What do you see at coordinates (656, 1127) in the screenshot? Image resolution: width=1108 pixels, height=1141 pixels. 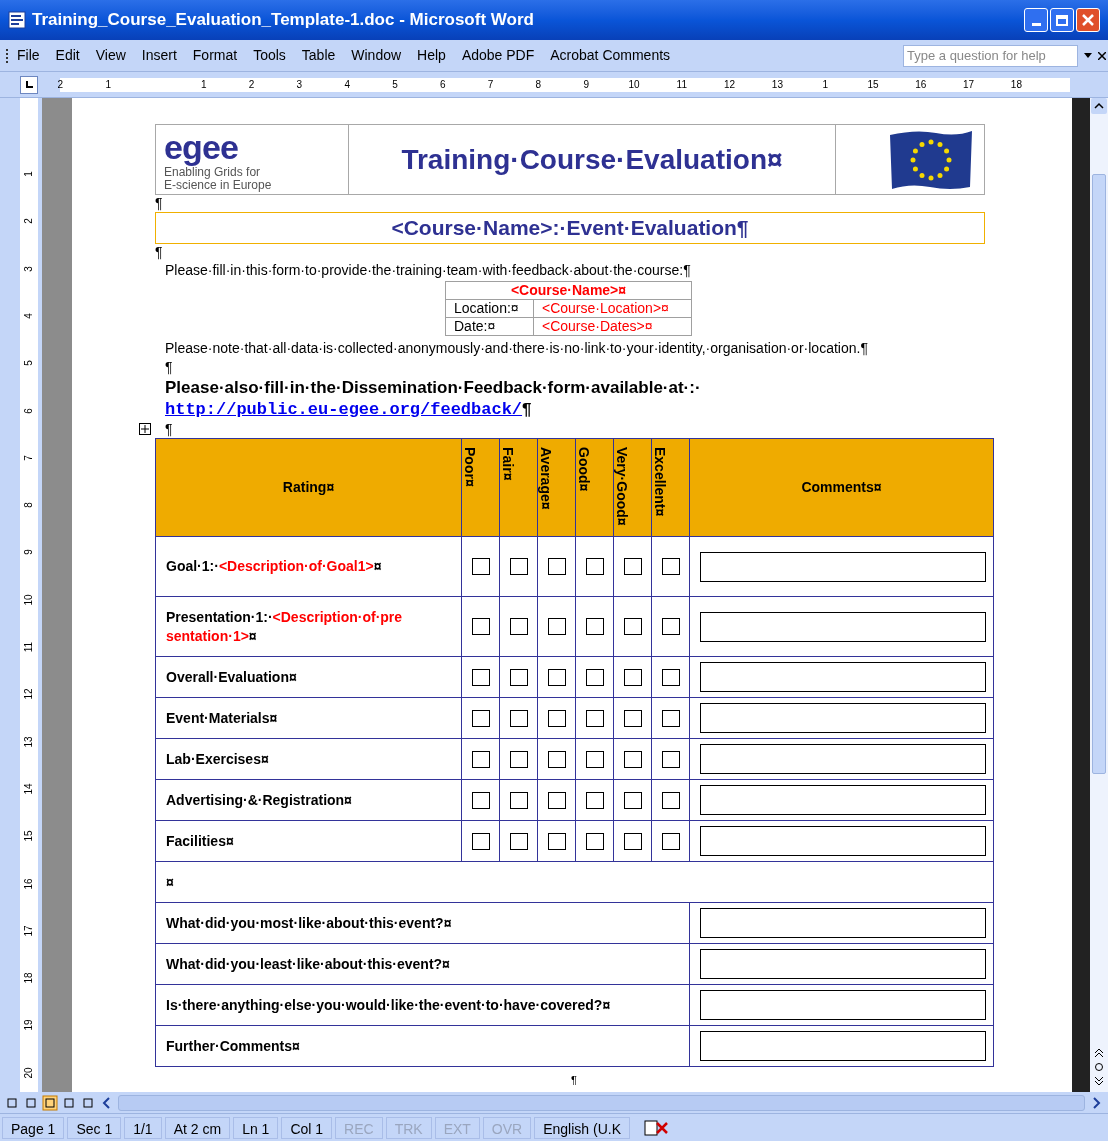 I see `spelling-status-icon` at bounding box center [656, 1127].